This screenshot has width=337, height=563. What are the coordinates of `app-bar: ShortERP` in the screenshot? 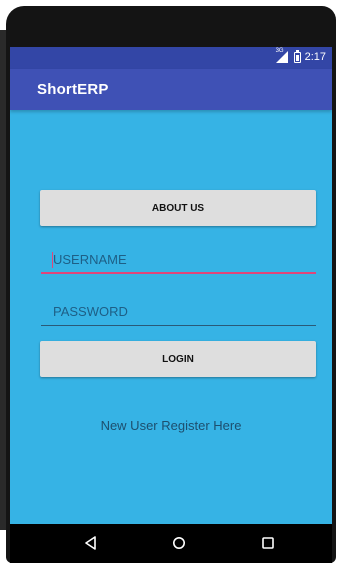 It's located at (171, 89).